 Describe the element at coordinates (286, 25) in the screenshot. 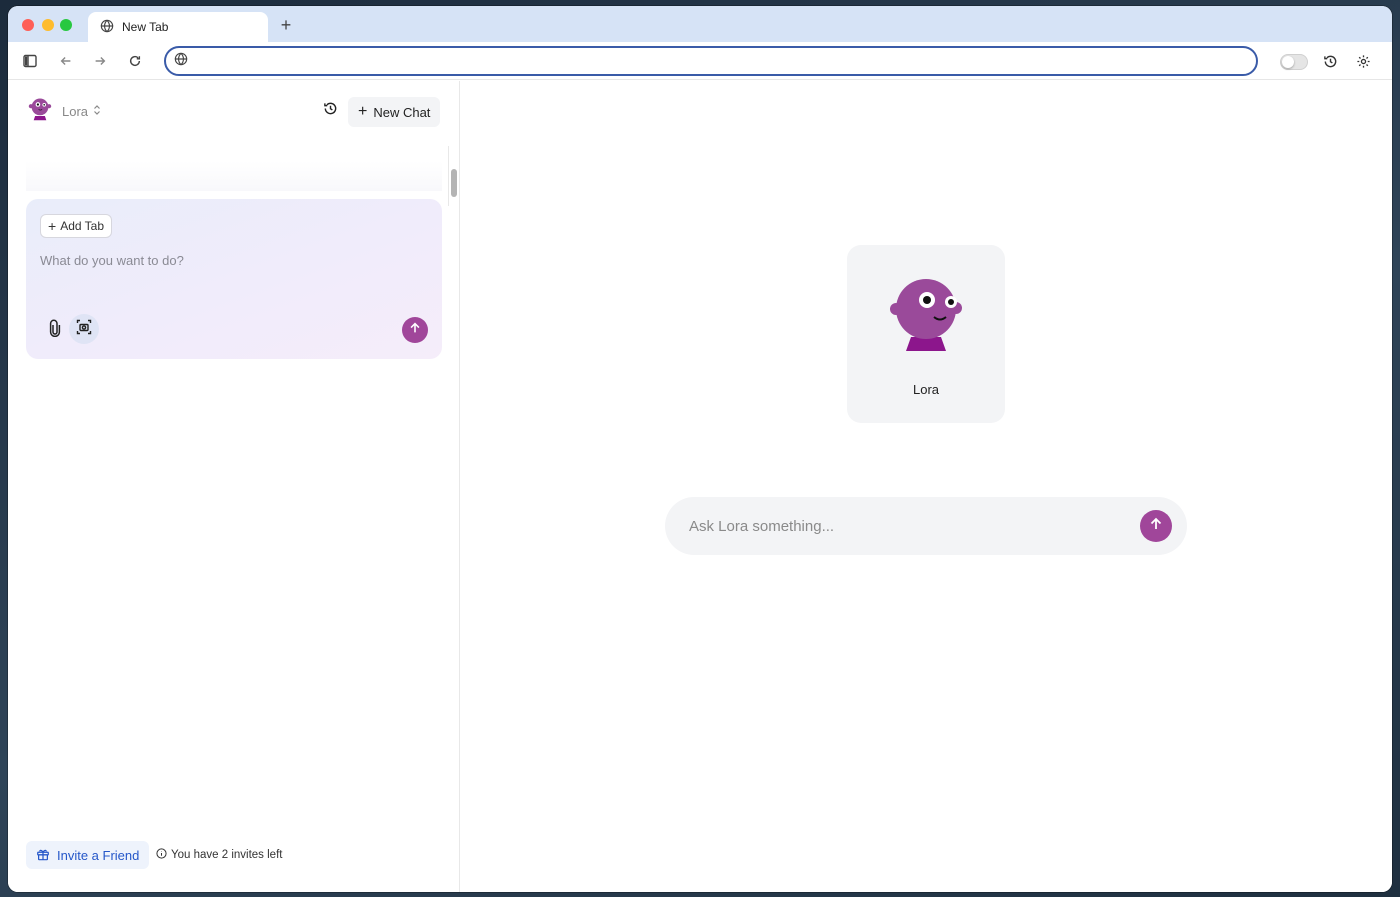

I see `new-tab-button: +` at that location.